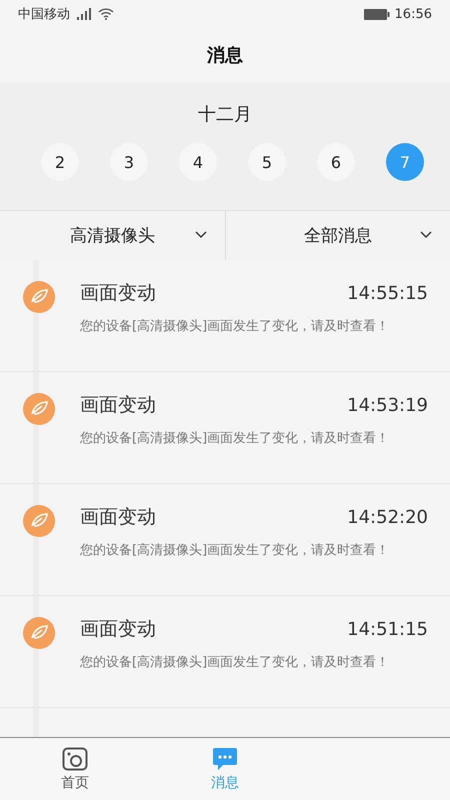  What do you see at coordinates (225, 55) in the screenshot?
I see `page-title: 消息` at bounding box center [225, 55].